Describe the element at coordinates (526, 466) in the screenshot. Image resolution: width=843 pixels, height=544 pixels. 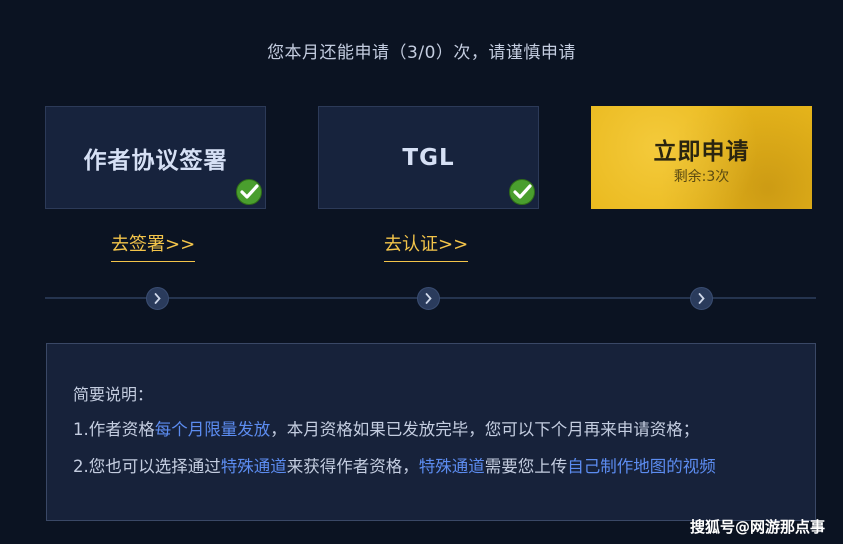
I see `info-line-2-mid2: 需要您上传` at that location.